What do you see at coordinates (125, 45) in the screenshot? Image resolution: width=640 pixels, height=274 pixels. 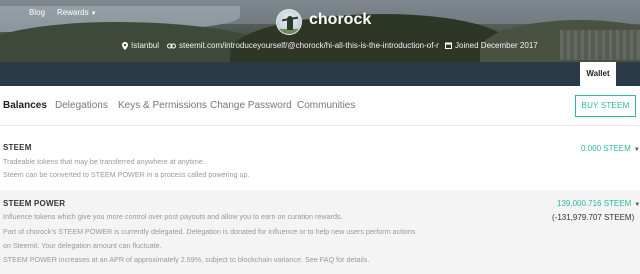 I see `map-pin-icon` at bounding box center [125, 45].